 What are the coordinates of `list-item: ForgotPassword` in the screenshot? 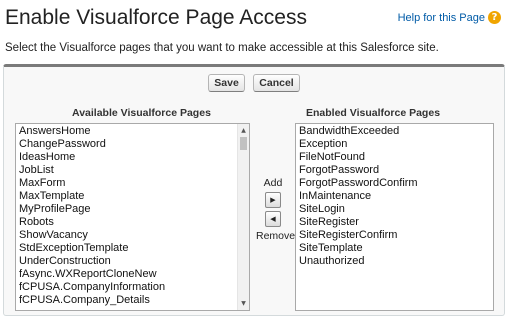 It's located at (396, 170).